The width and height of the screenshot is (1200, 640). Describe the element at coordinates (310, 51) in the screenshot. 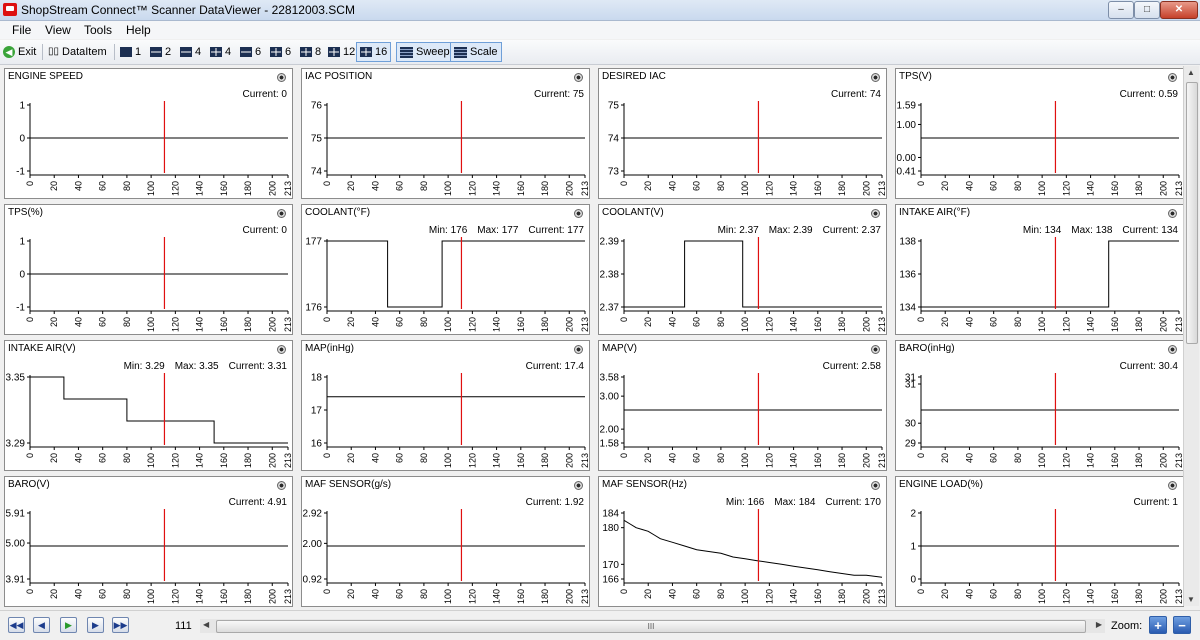

I see `layout-8-button: 8` at that location.